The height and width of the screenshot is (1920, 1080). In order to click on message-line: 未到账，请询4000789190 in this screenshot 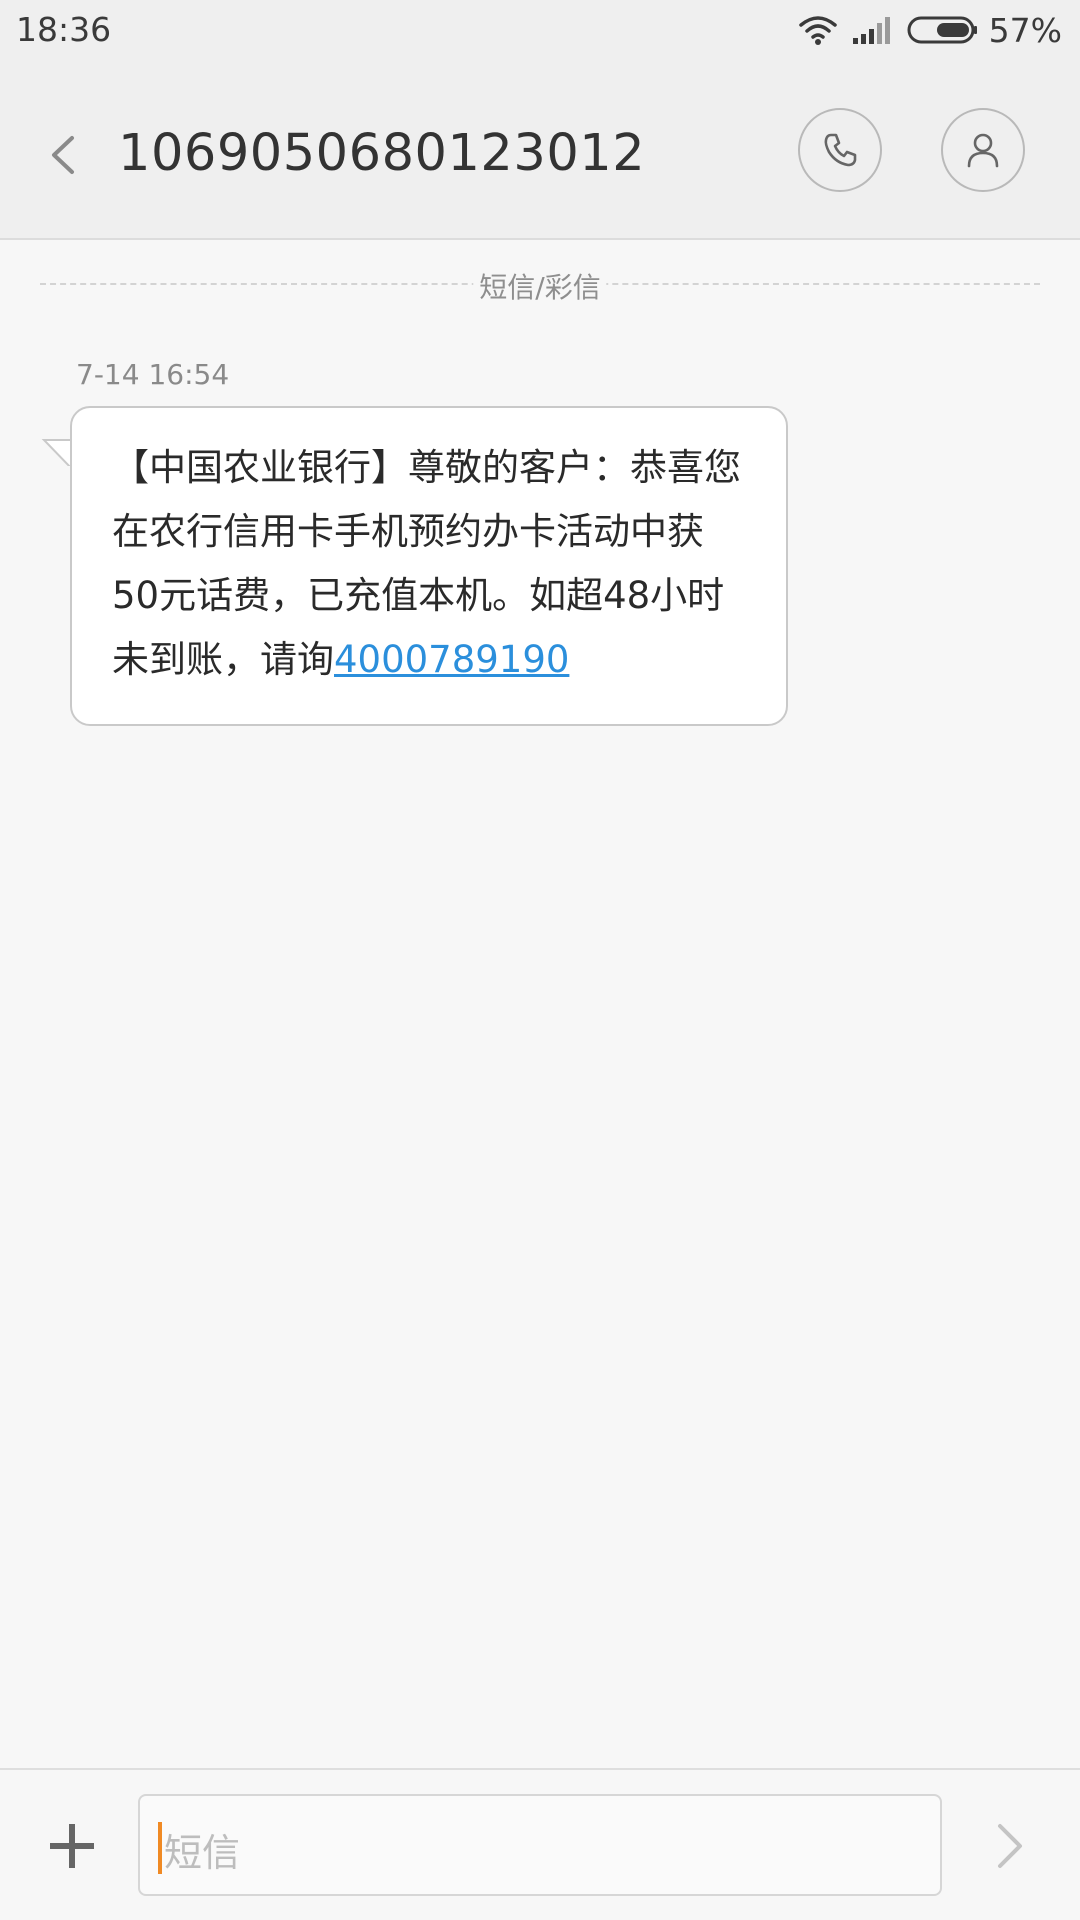, I will do `click(433, 660)`.